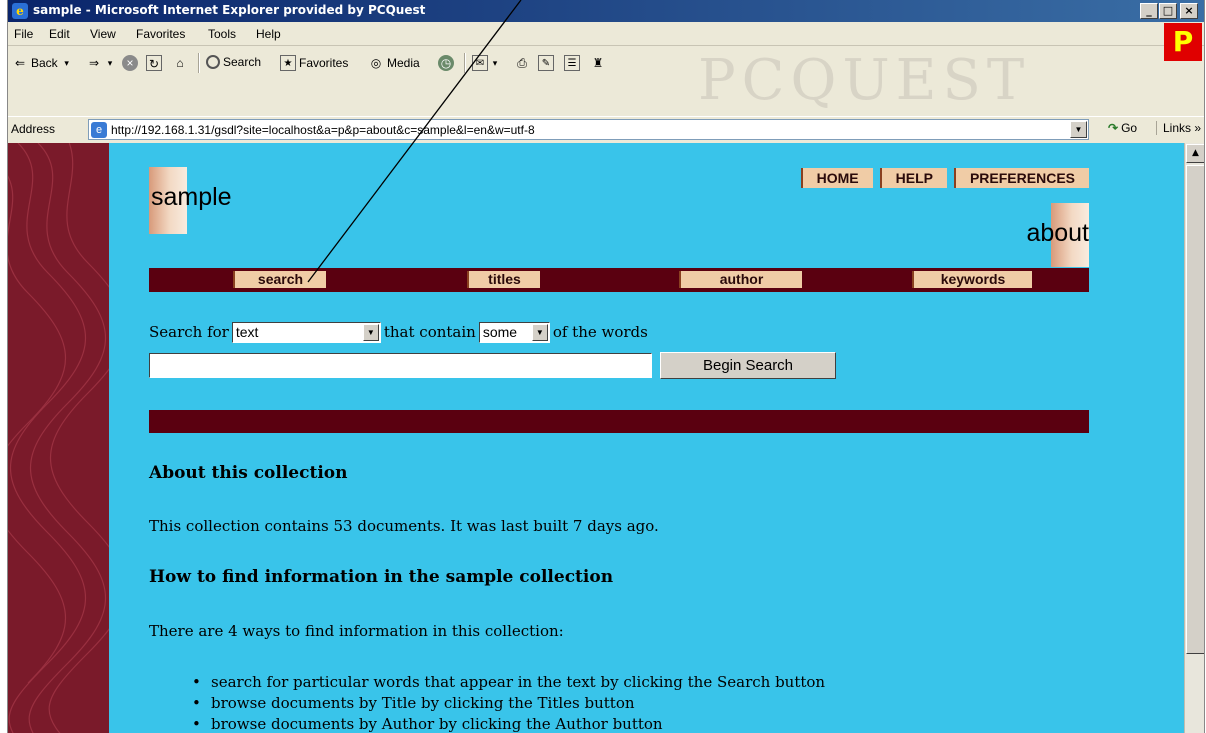  I want to click on printer-icon: ⎙, so click(522, 63).